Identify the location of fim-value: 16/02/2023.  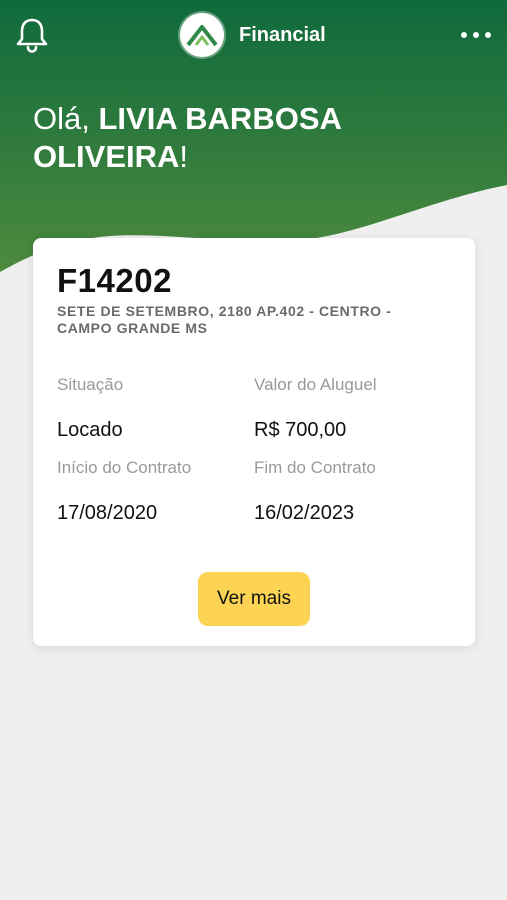
(304, 513).